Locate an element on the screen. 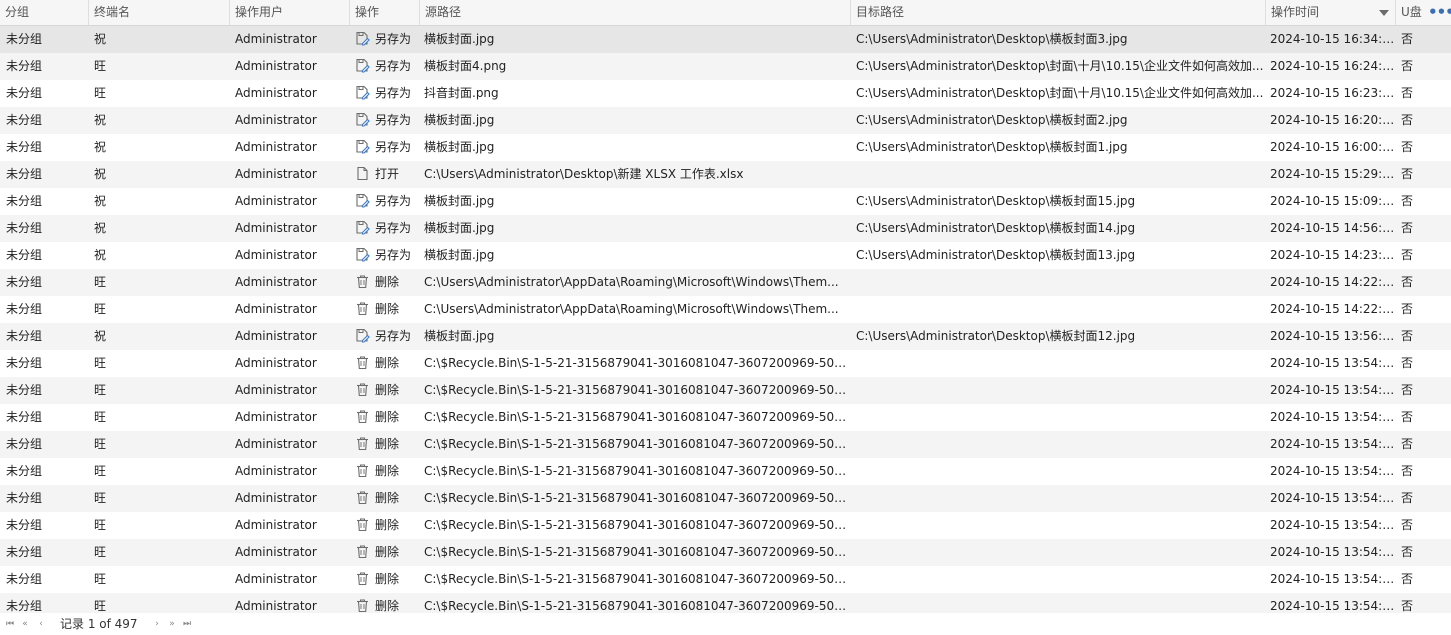 The height and width of the screenshot is (635, 1451). prev-record-button: ‹ is located at coordinates (41, 624).